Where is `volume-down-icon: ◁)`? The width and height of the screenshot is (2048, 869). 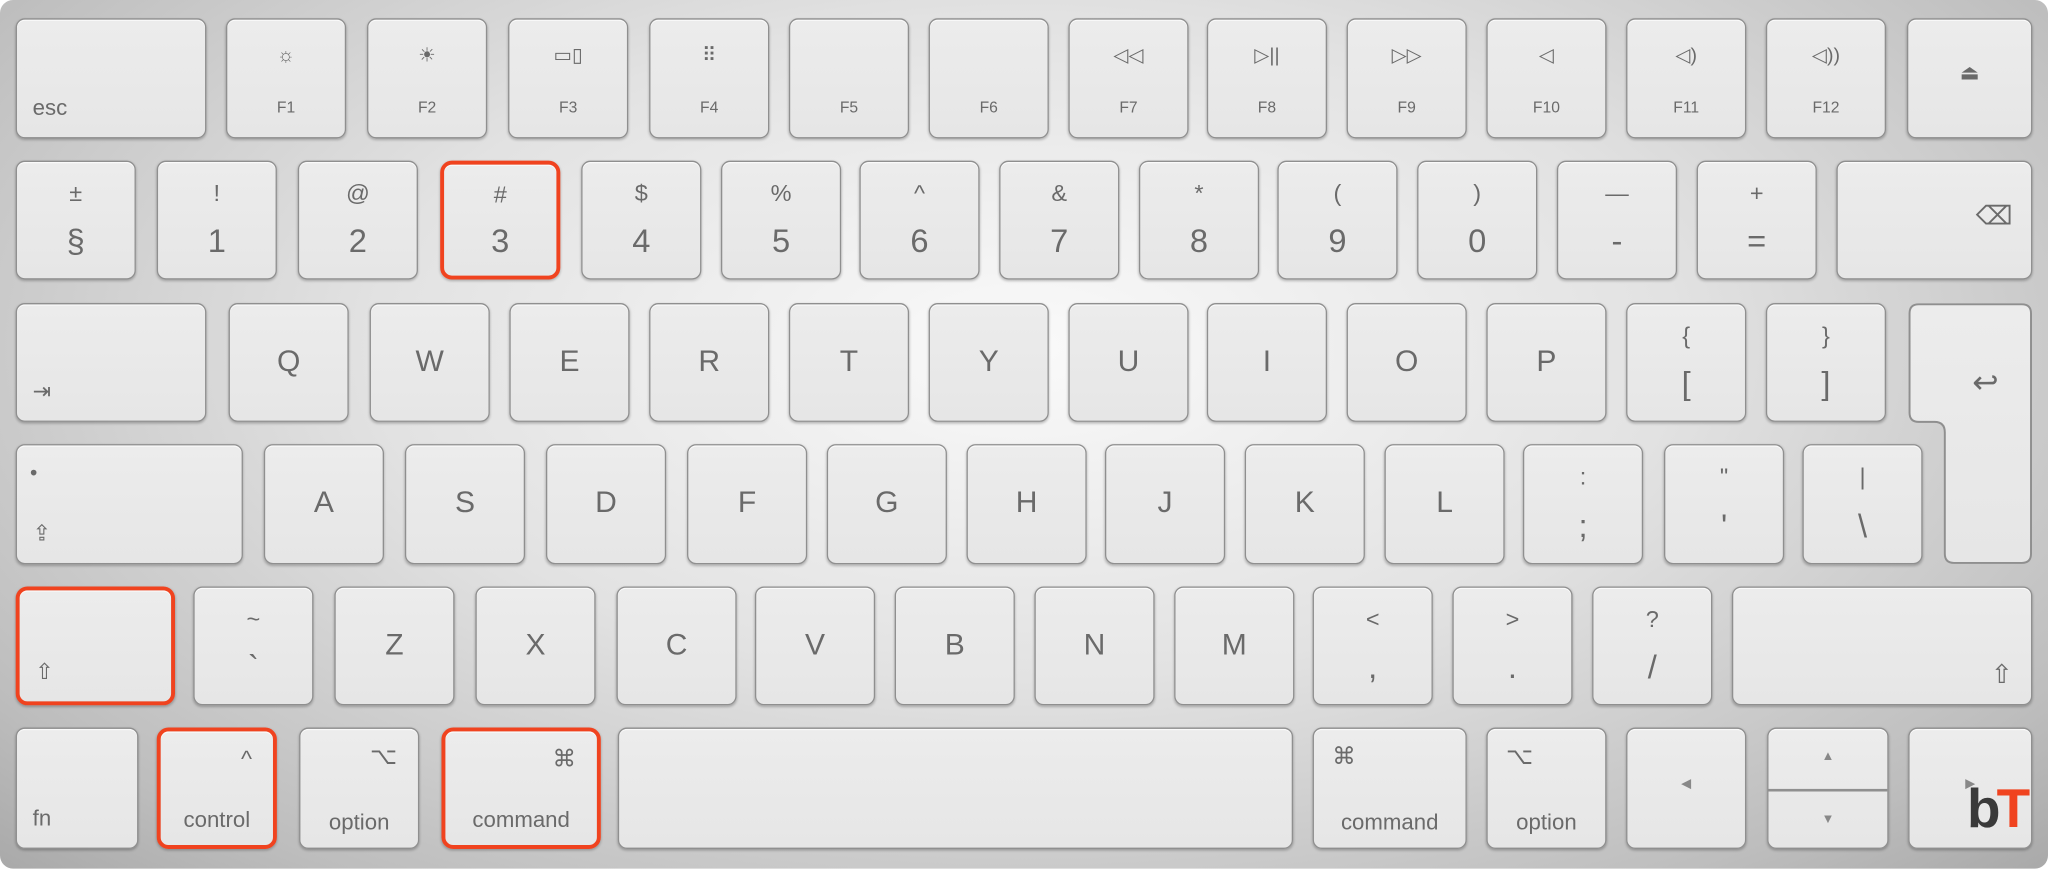
volume-down-icon: ◁) is located at coordinates (1686, 55).